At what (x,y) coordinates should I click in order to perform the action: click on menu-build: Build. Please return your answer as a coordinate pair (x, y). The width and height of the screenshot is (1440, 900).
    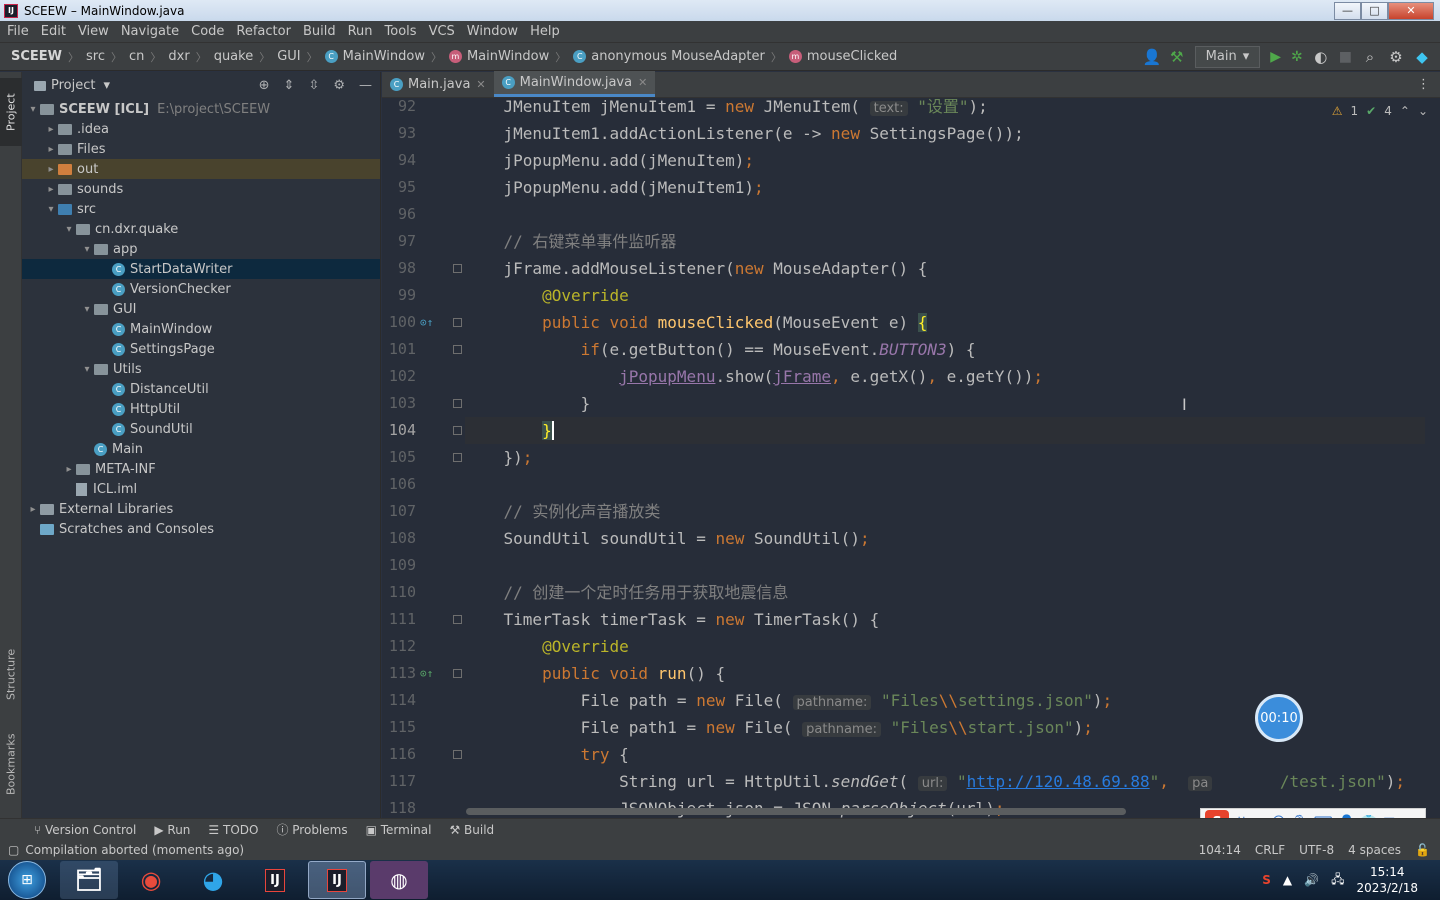
    Looking at the image, I should click on (319, 31).